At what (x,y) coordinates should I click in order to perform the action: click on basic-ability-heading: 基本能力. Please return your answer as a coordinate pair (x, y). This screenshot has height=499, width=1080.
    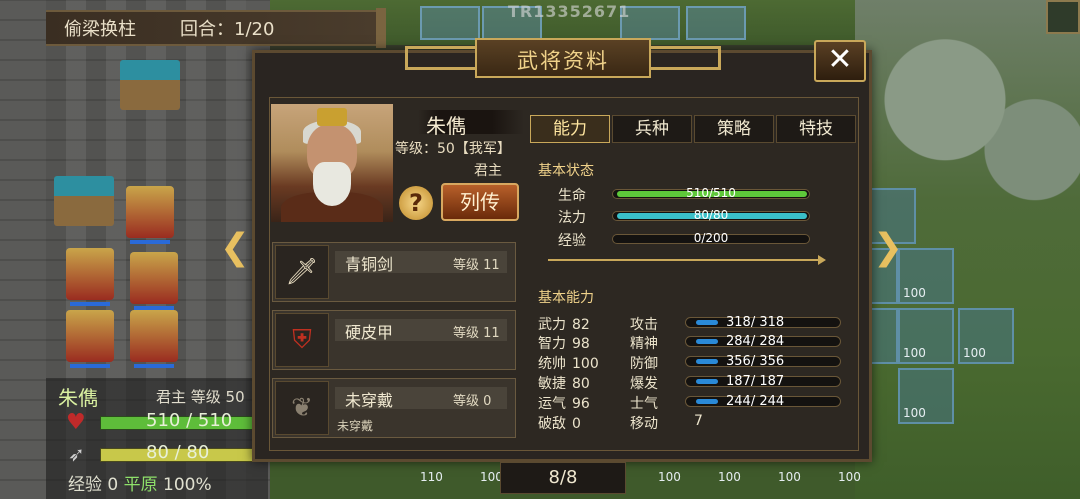
    Looking at the image, I should click on (566, 298).